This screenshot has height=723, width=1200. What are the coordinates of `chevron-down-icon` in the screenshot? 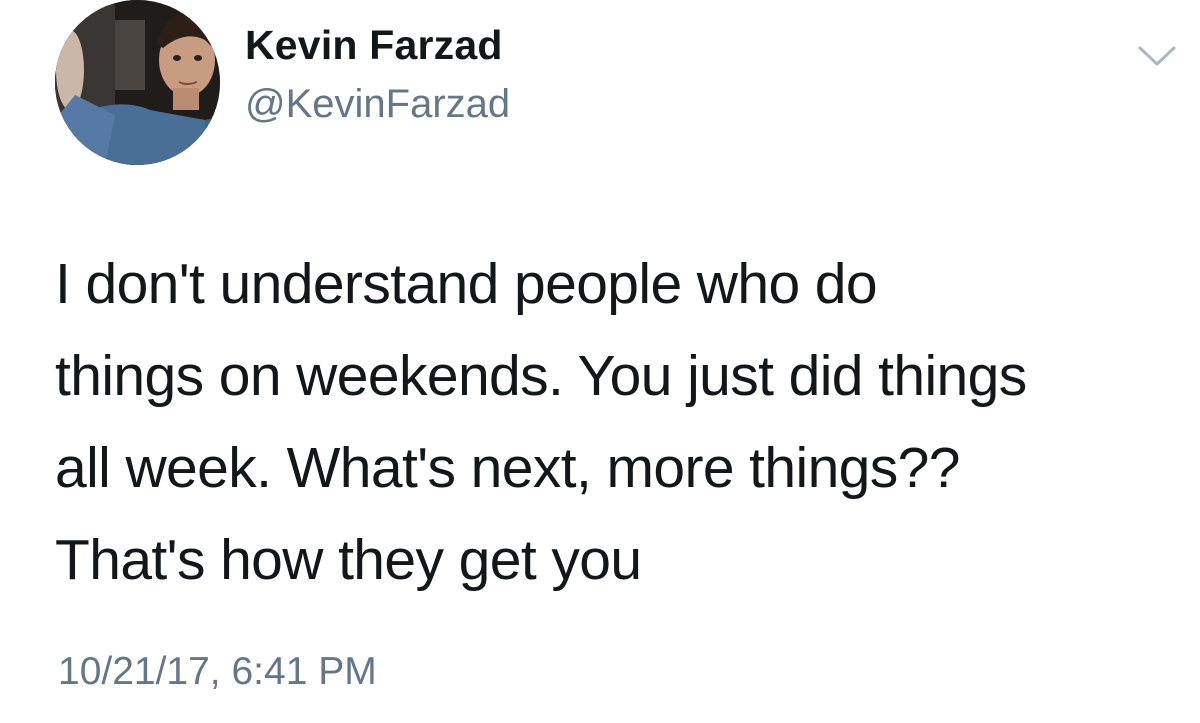 It's located at (1157, 56).